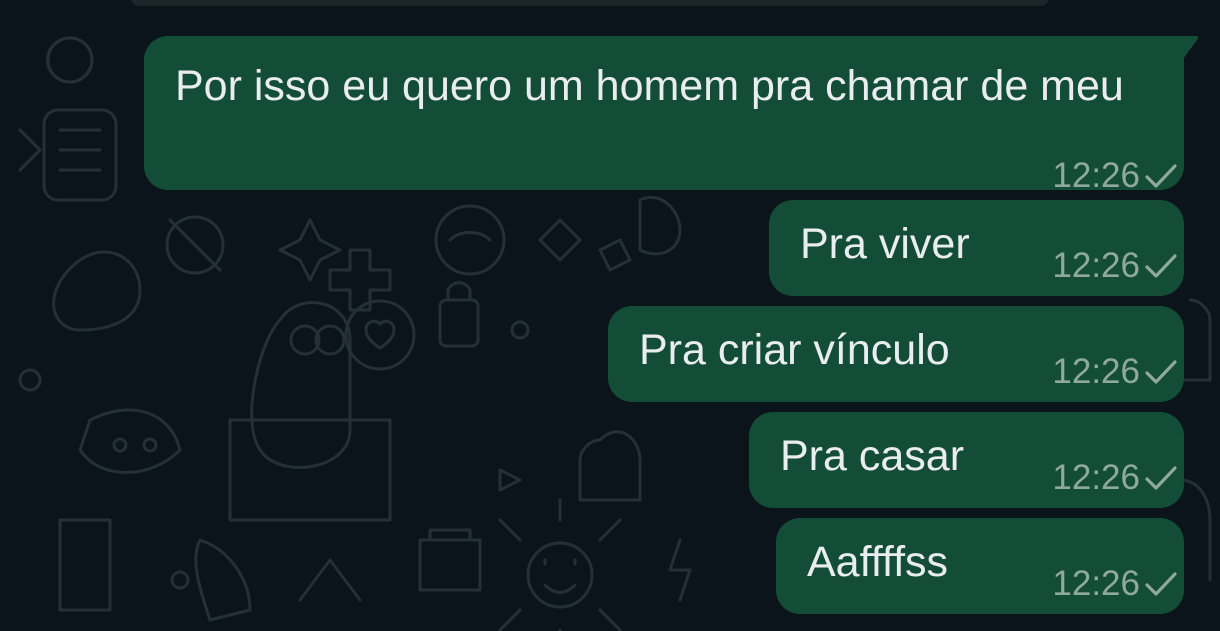  Describe the element at coordinates (980, 566) in the screenshot. I see `outgoing-message-bubble: Aaffffss 12:26` at that location.